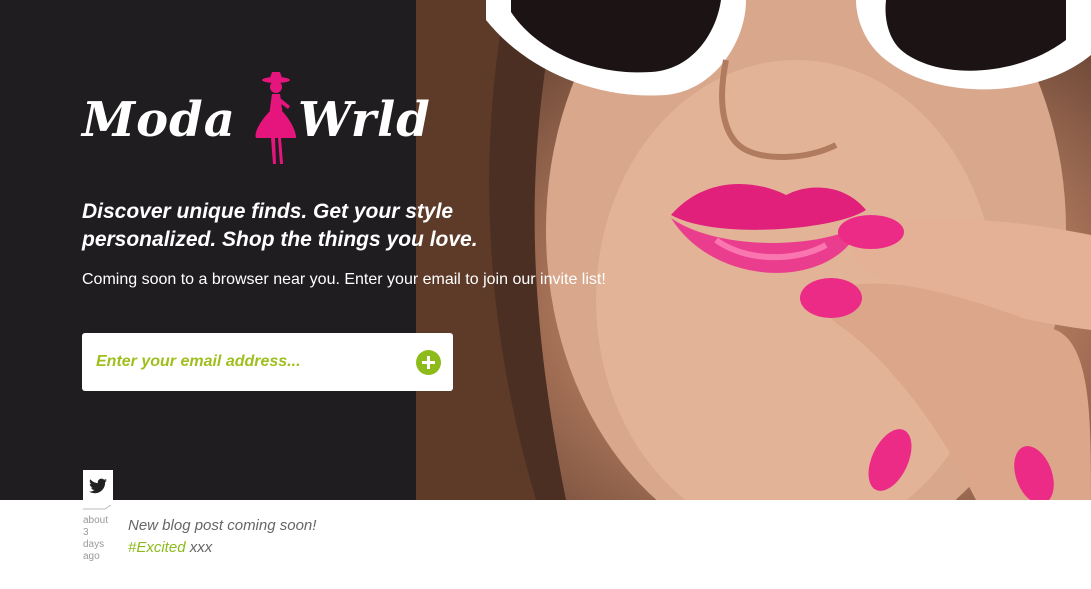  I want to click on tweet-bubble-tail, so click(97, 507).